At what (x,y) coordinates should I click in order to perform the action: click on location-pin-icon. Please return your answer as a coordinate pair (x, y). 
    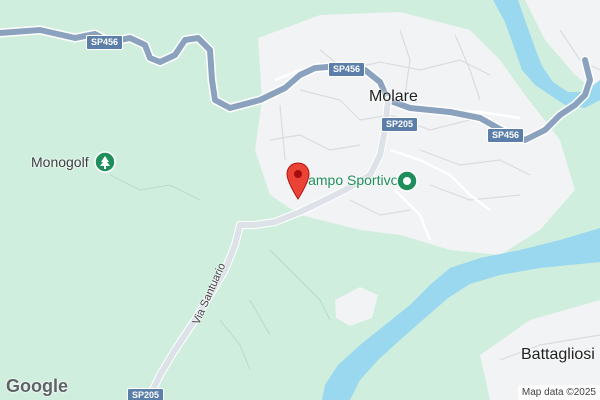
    Looking at the image, I should click on (298, 183).